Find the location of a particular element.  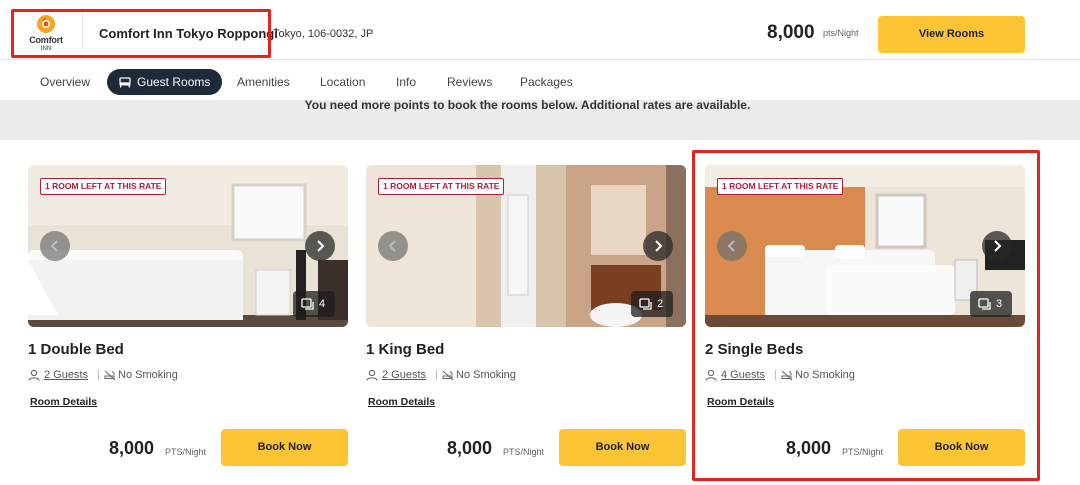

tab-info: Info is located at coordinates (406, 82).